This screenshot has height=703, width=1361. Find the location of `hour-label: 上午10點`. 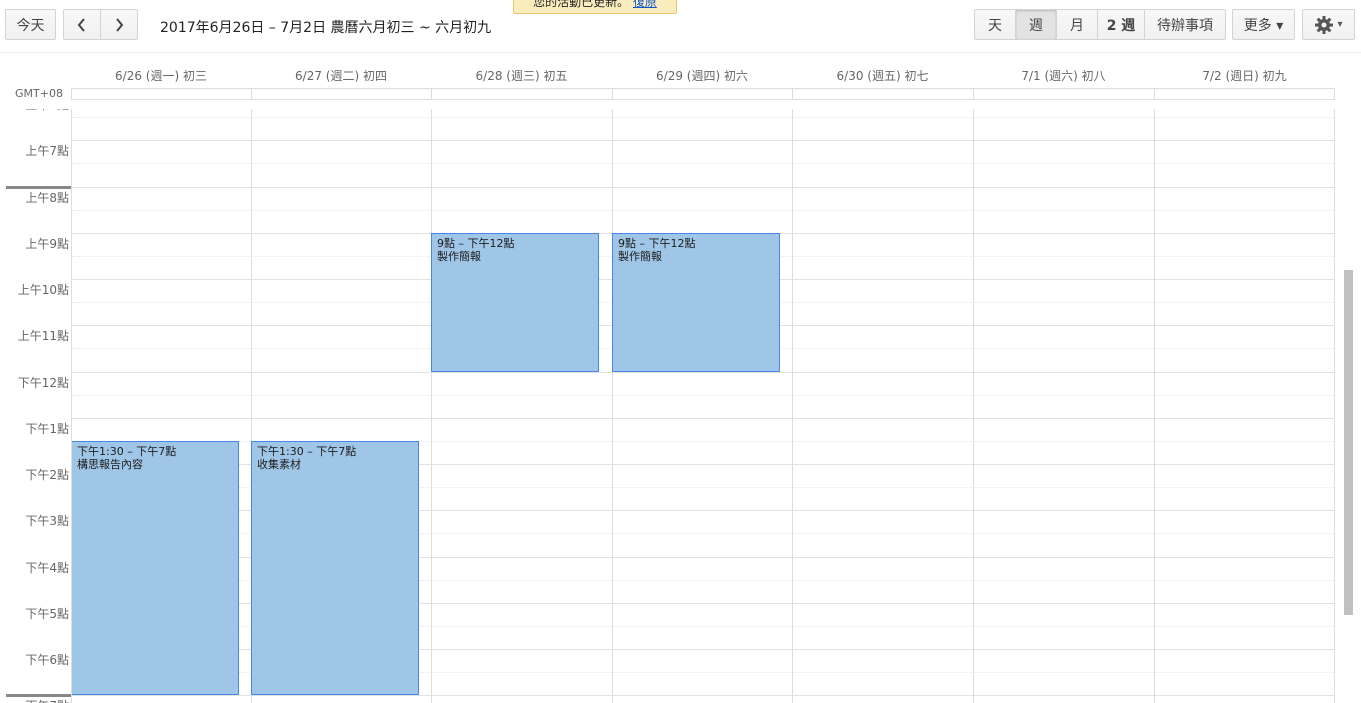

hour-label: 上午10點 is located at coordinates (43, 290).